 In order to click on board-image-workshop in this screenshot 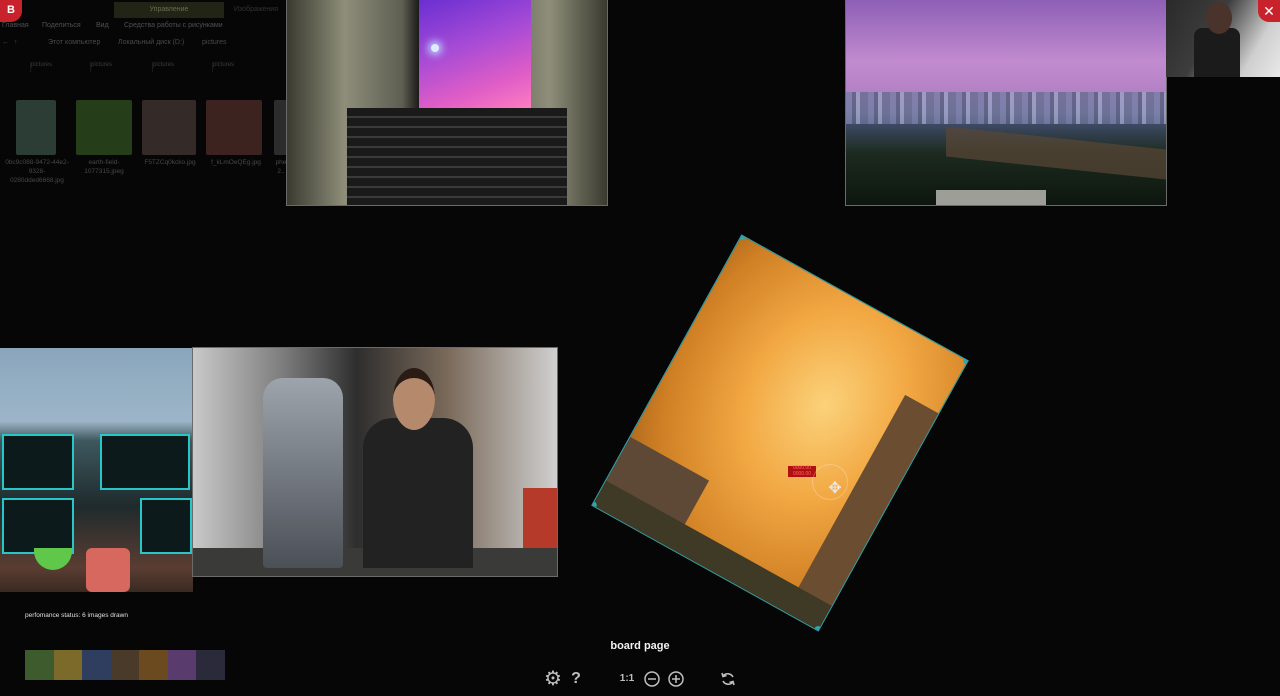, I will do `click(375, 462)`.